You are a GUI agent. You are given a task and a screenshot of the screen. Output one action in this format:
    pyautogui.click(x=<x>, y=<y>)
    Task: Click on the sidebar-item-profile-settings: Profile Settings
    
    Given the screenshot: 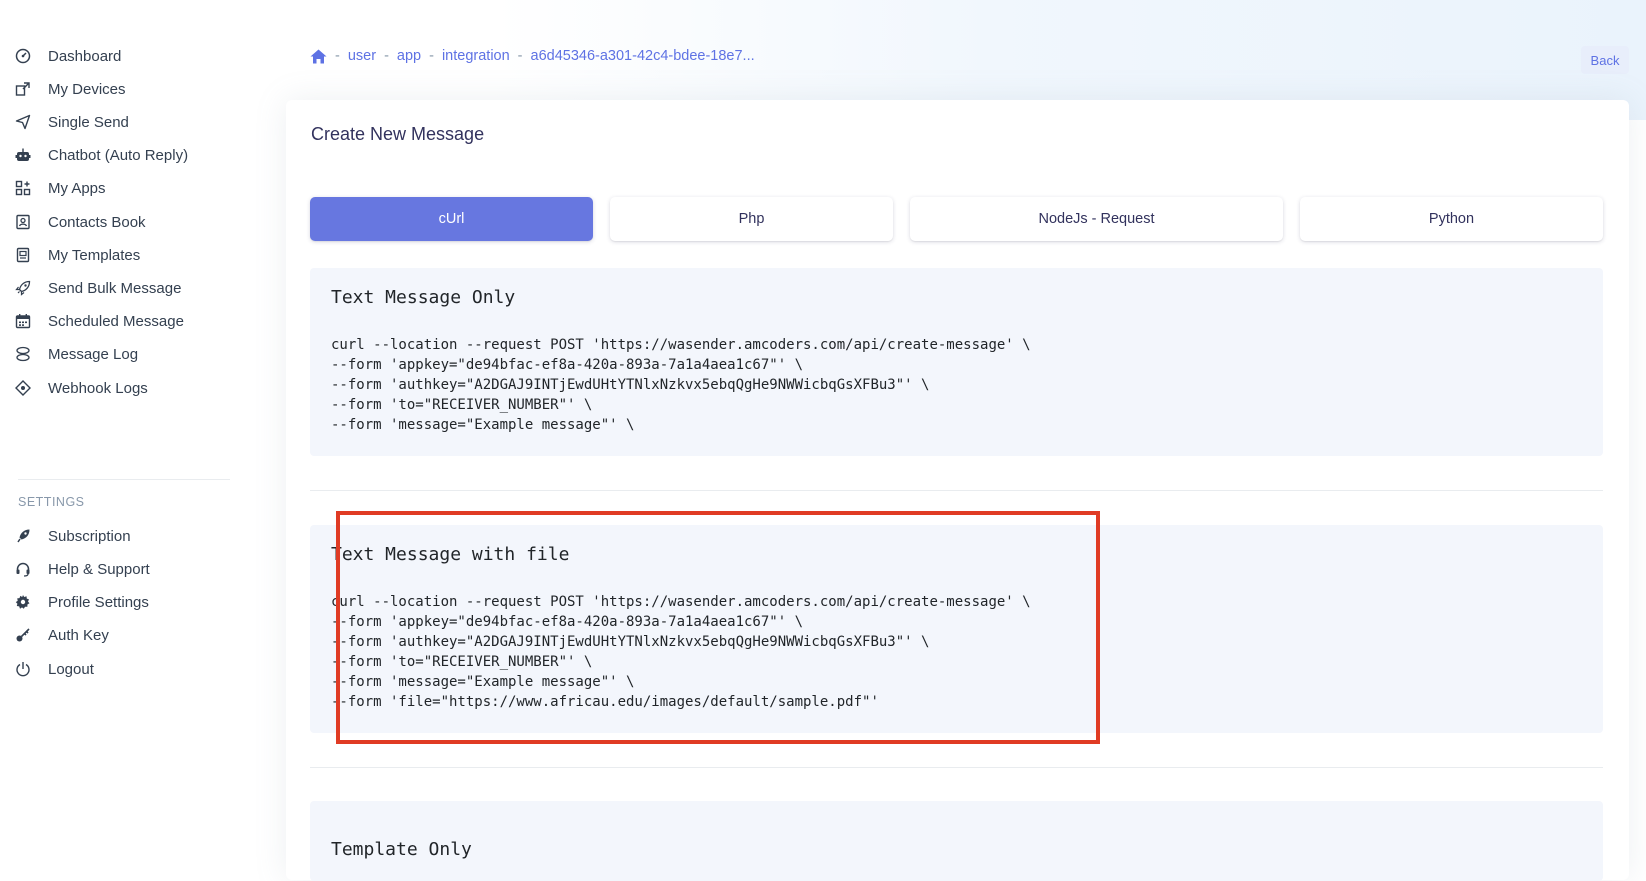 What is the action you would take?
    pyautogui.click(x=81, y=602)
    